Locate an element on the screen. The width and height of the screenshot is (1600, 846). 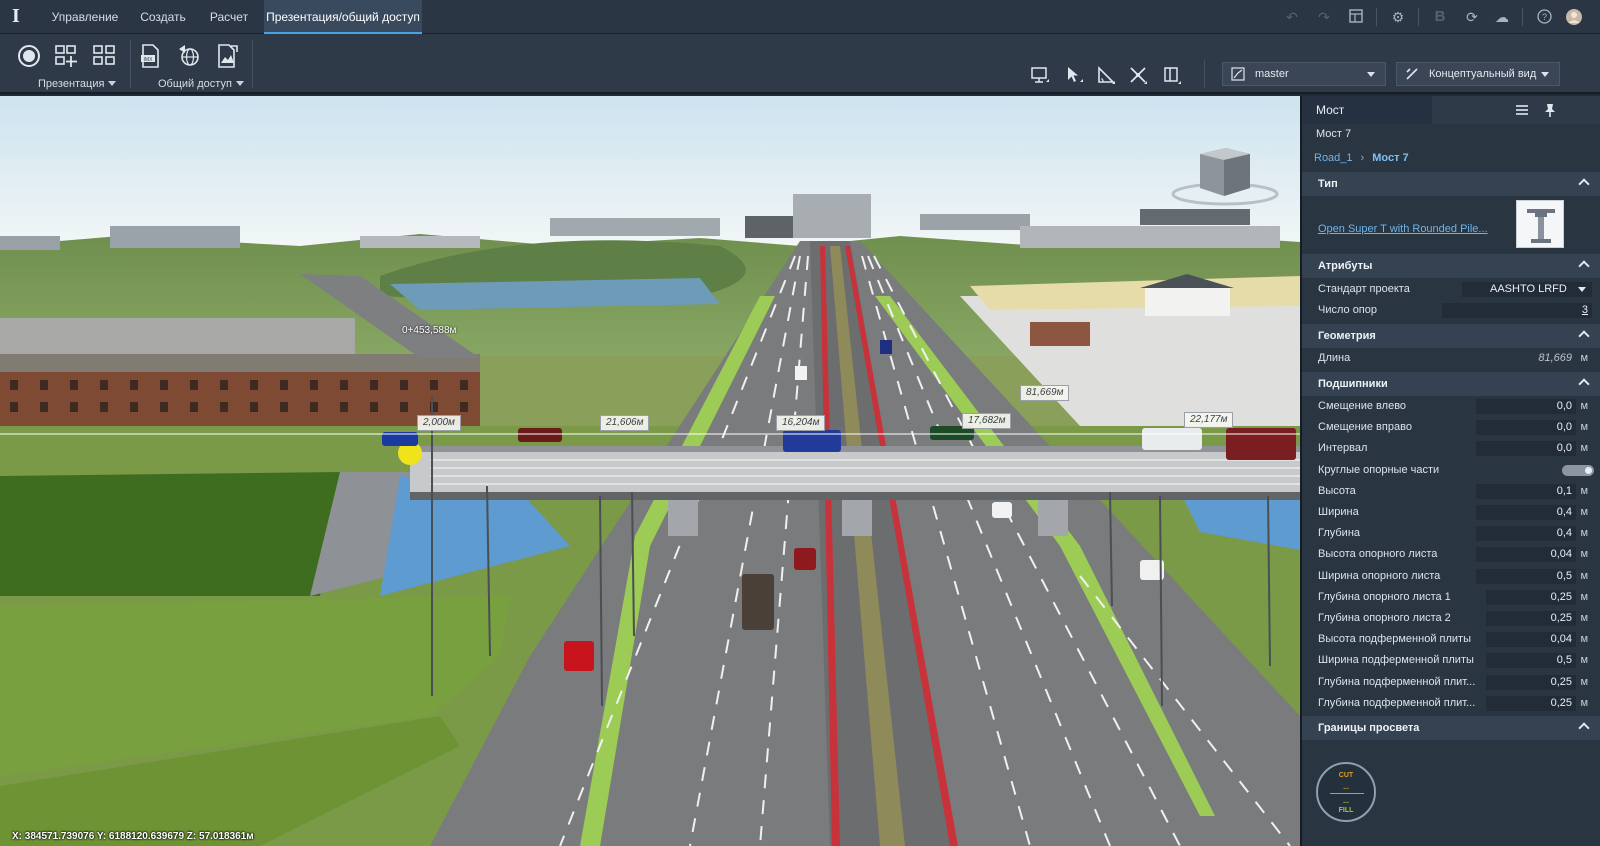
help-icon: ? is located at coordinates (1544, 17).